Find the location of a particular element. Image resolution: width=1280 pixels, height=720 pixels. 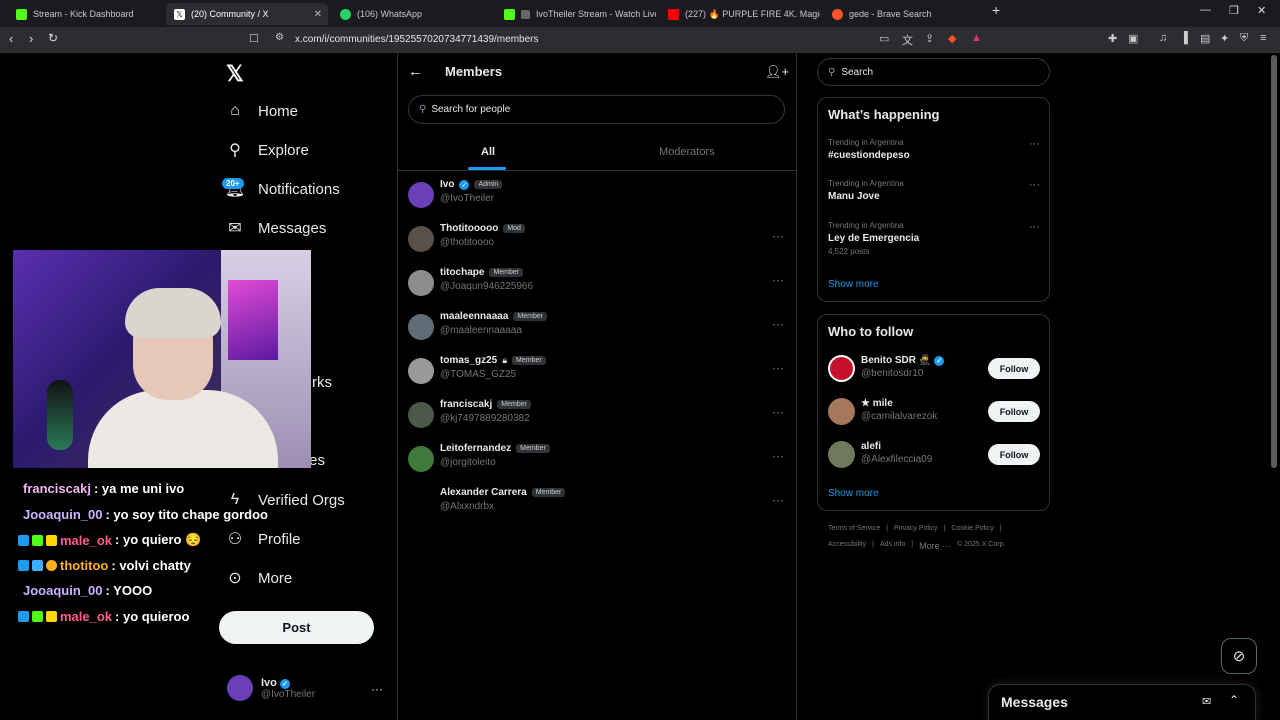

chat-text: : volvi chatty is located at coordinates (151, 565).